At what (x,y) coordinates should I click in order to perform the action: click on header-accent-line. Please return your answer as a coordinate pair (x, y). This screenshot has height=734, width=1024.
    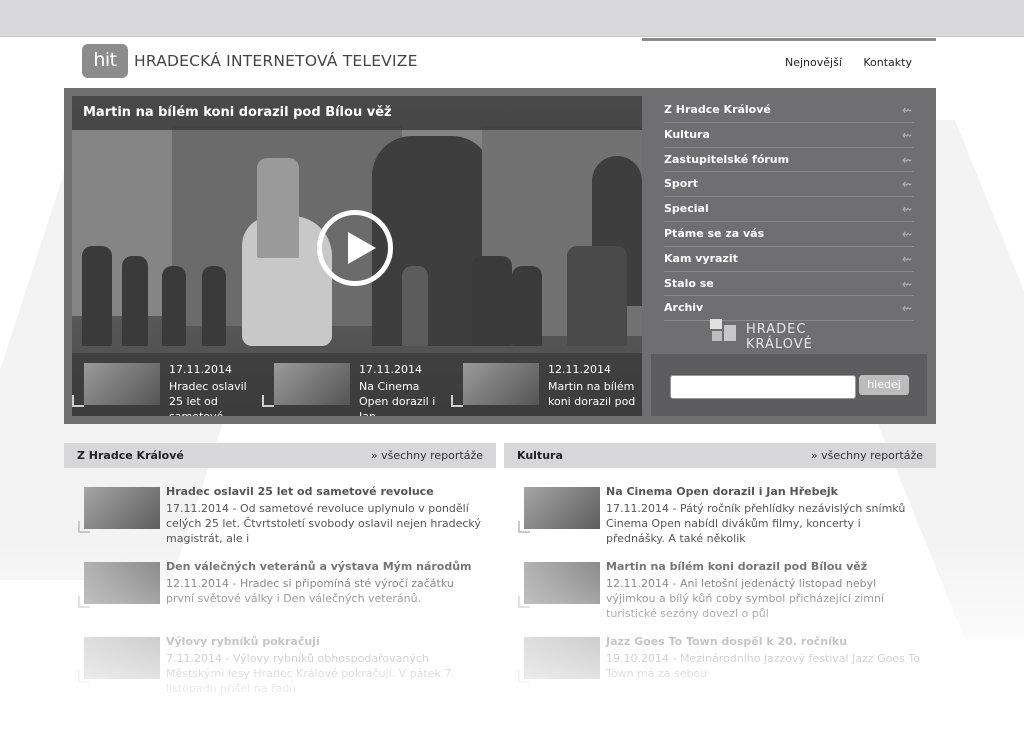
    Looking at the image, I should click on (789, 39).